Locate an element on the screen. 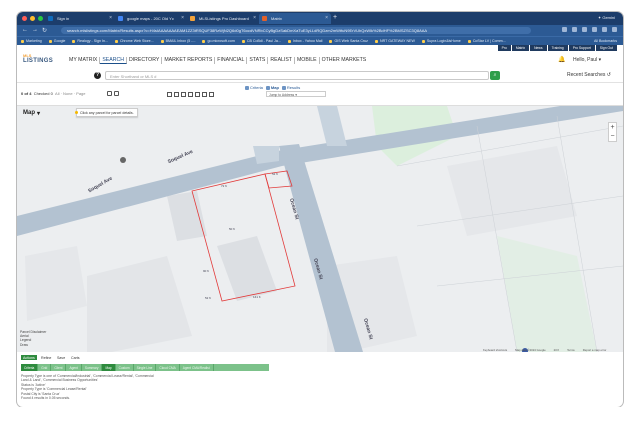 This screenshot has height=433, width=640. display-summary: Summary is located at coordinates (92, 367).